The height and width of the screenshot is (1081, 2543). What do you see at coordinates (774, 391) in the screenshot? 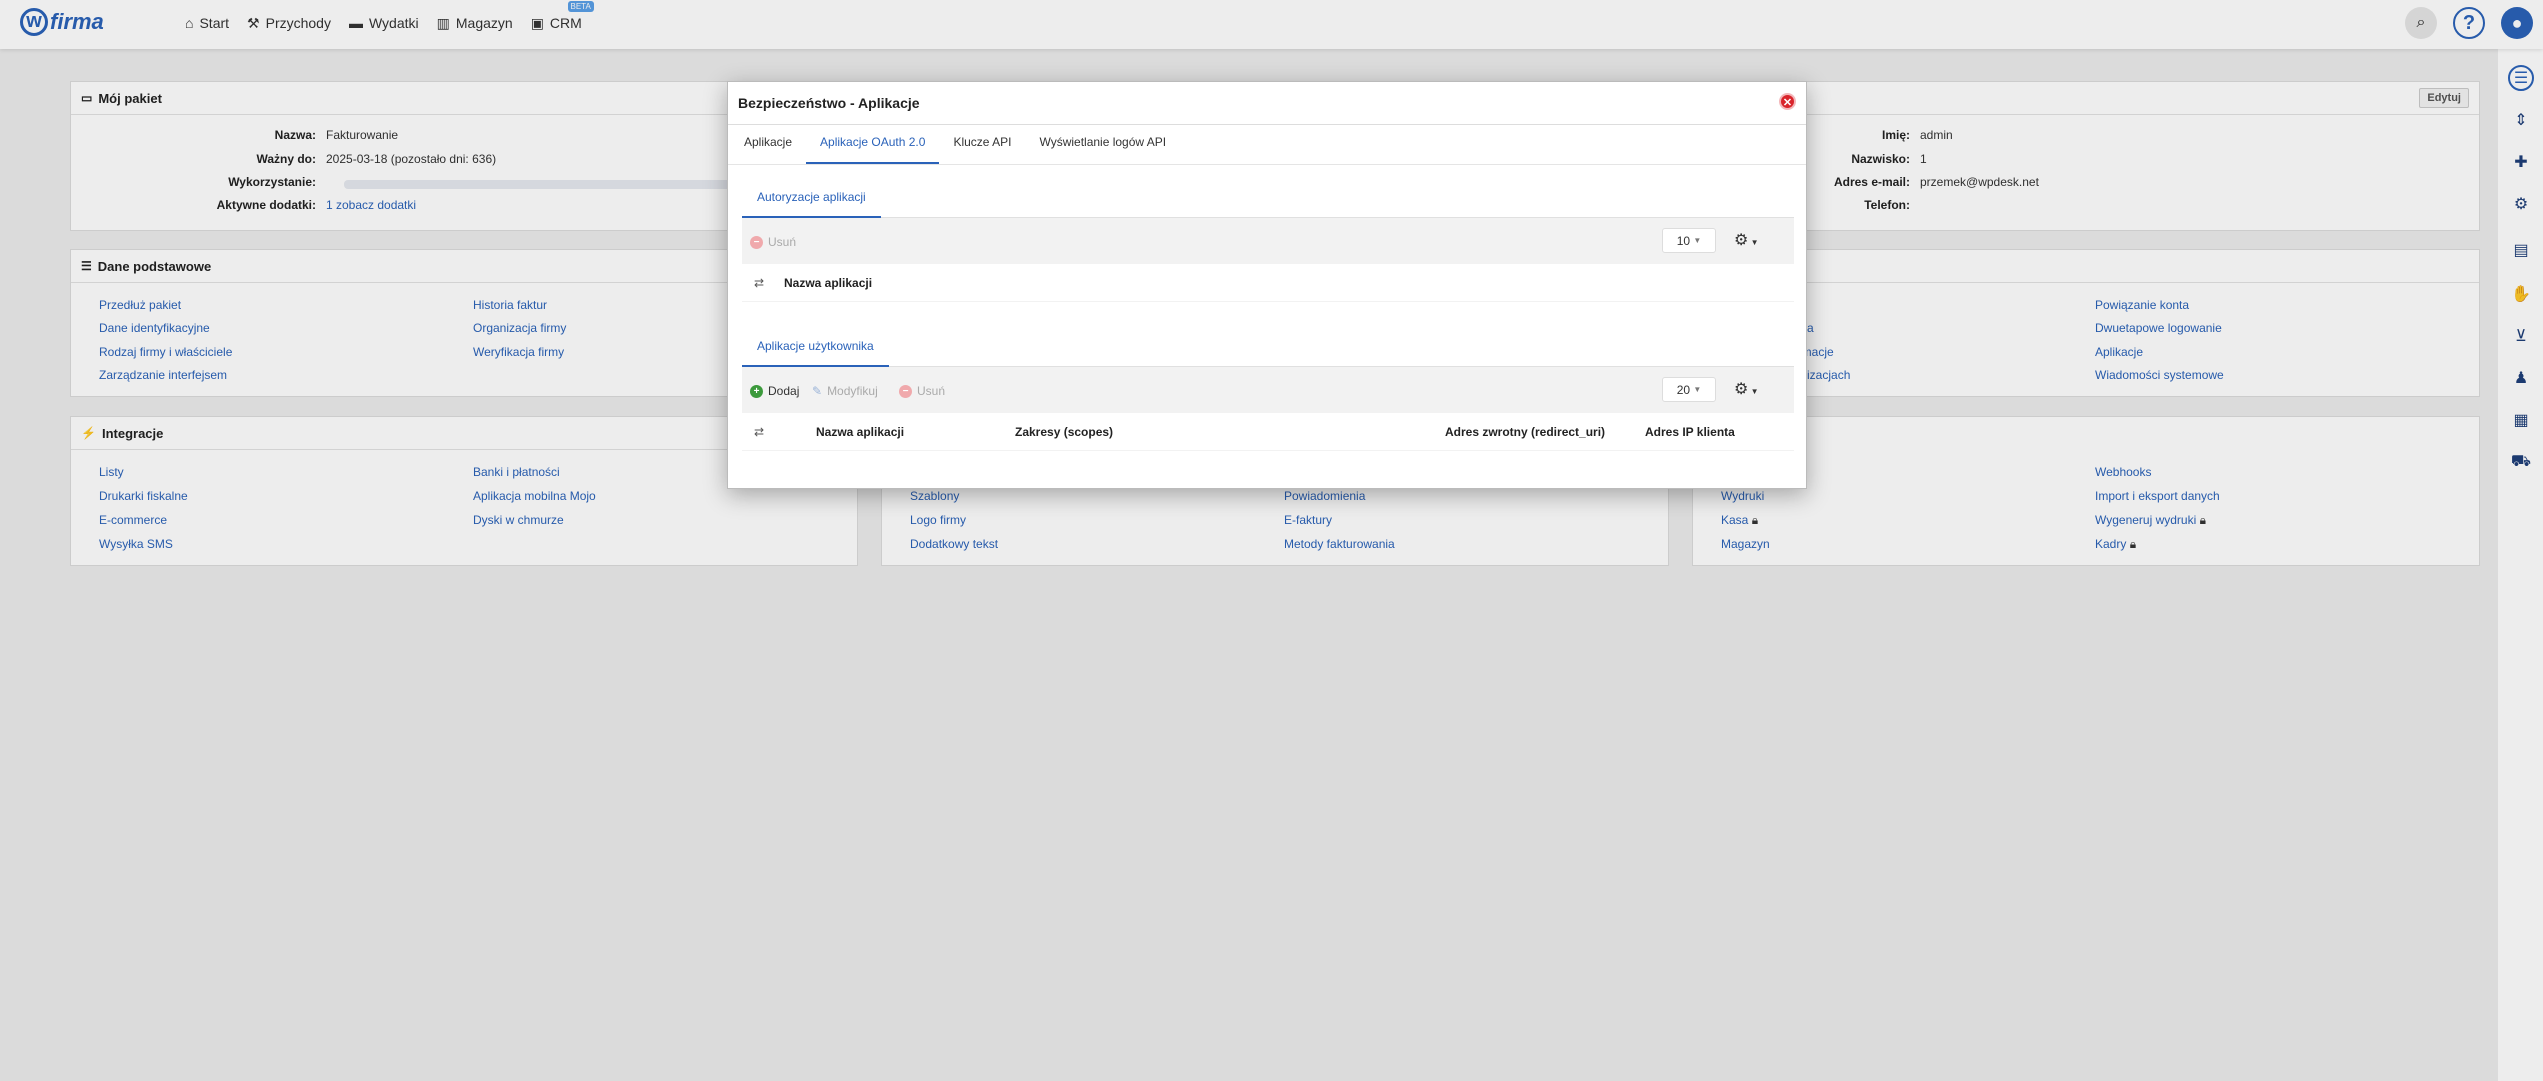
I see `add-button: + Dodaj` at bounding box center [774, 391].